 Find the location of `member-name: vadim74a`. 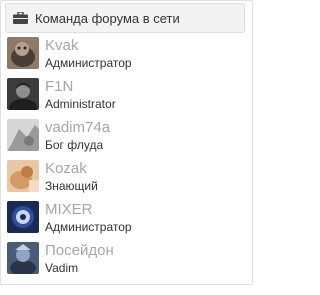

member-name: vadim74a is located at coordinates (77, 127).